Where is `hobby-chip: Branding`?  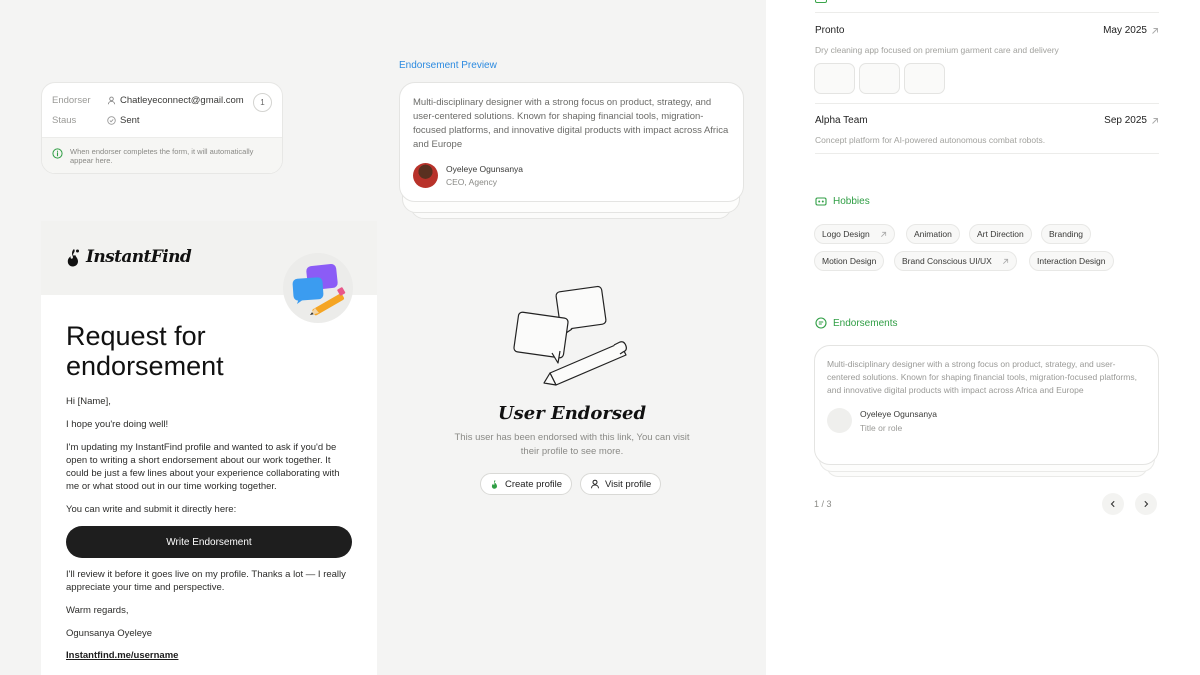 hobby-chip: Branding is located at coordinates (1066, 234).